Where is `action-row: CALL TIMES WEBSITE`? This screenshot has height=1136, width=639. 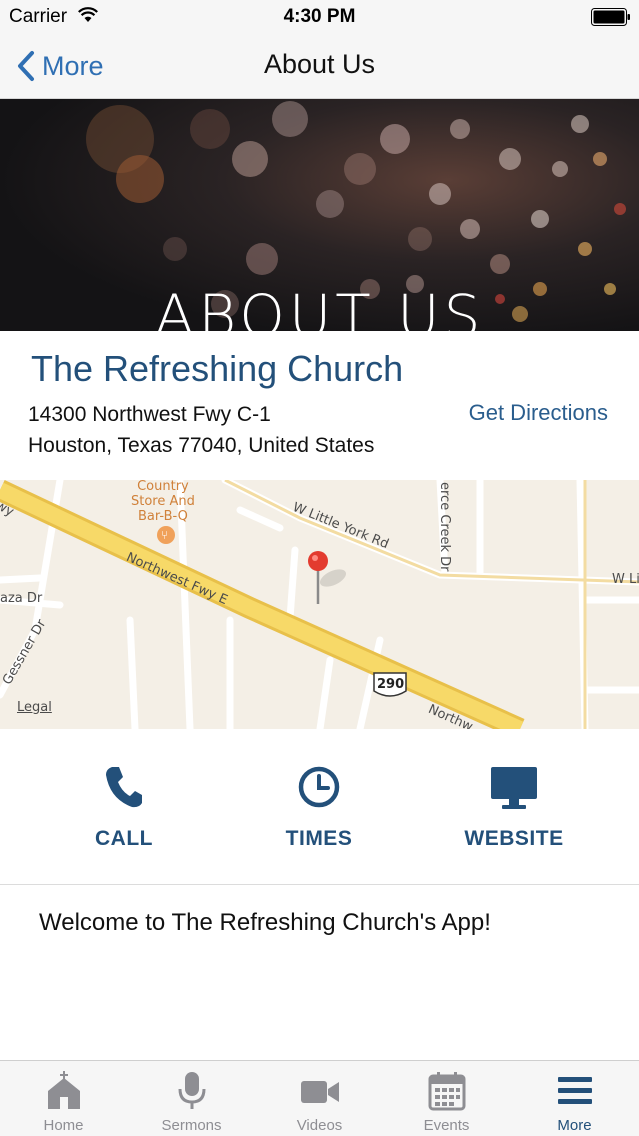
action-row: CALL TIMES WEBSITE is located at coordinates (319, 807).